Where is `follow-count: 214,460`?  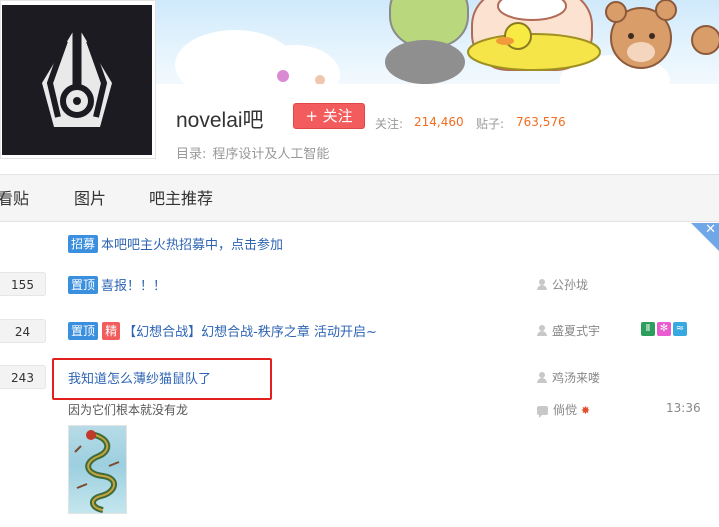
follow-count: 214,460 is located at coordinates (439, 122).